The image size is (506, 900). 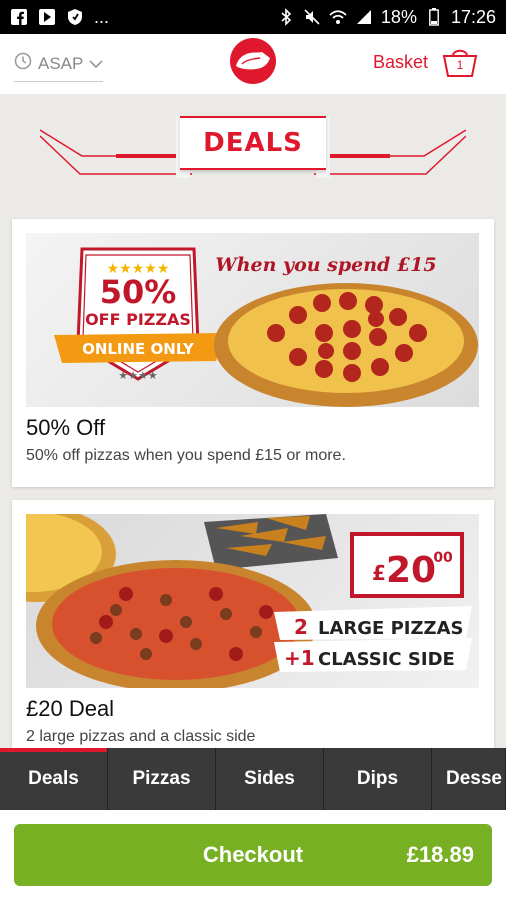 What do you see at coordinates (386, 659) in the screenshot?
I see `deal-line-2-text: CLASSIC SIDE` at bounding box center [386, 659].